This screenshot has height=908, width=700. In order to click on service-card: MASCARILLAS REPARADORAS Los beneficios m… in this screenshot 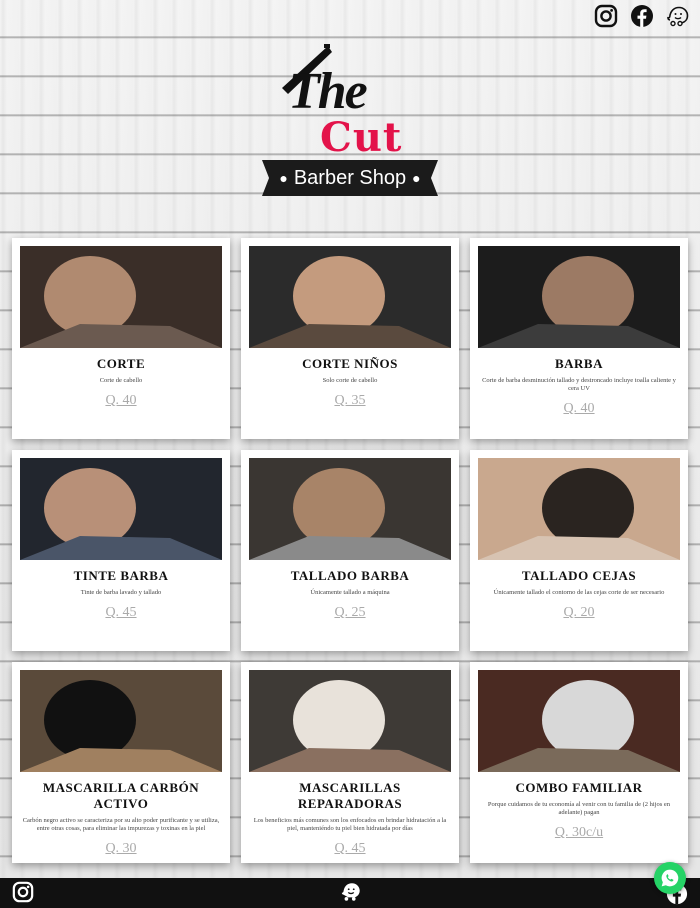, I will do `click(350, 762)`.